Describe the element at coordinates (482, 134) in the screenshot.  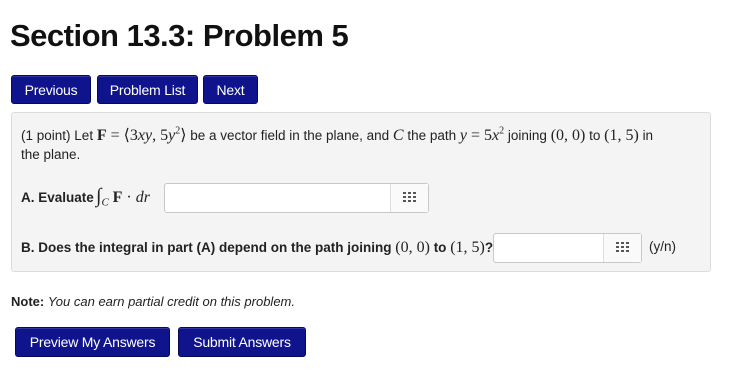
I see `path-expression: y = 5x2` at that location.